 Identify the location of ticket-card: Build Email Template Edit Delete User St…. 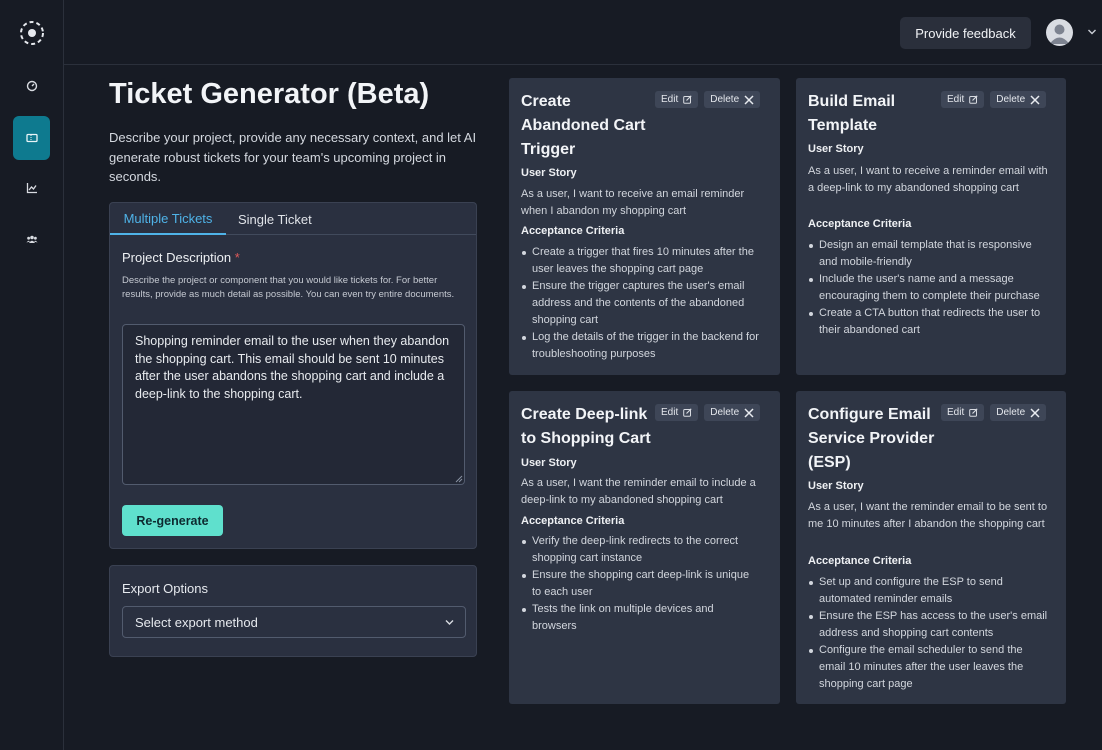
(931, 226).